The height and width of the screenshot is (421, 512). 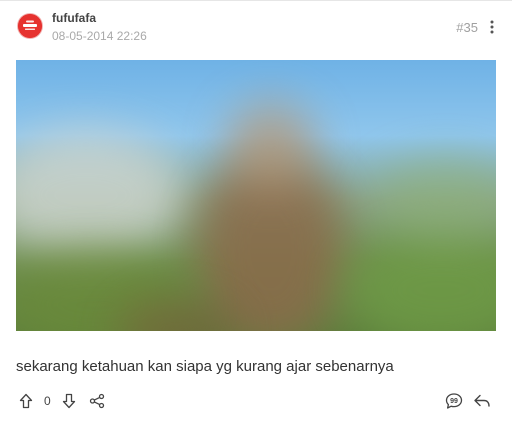 I want to click on avatar, so click(x=30, y=26).